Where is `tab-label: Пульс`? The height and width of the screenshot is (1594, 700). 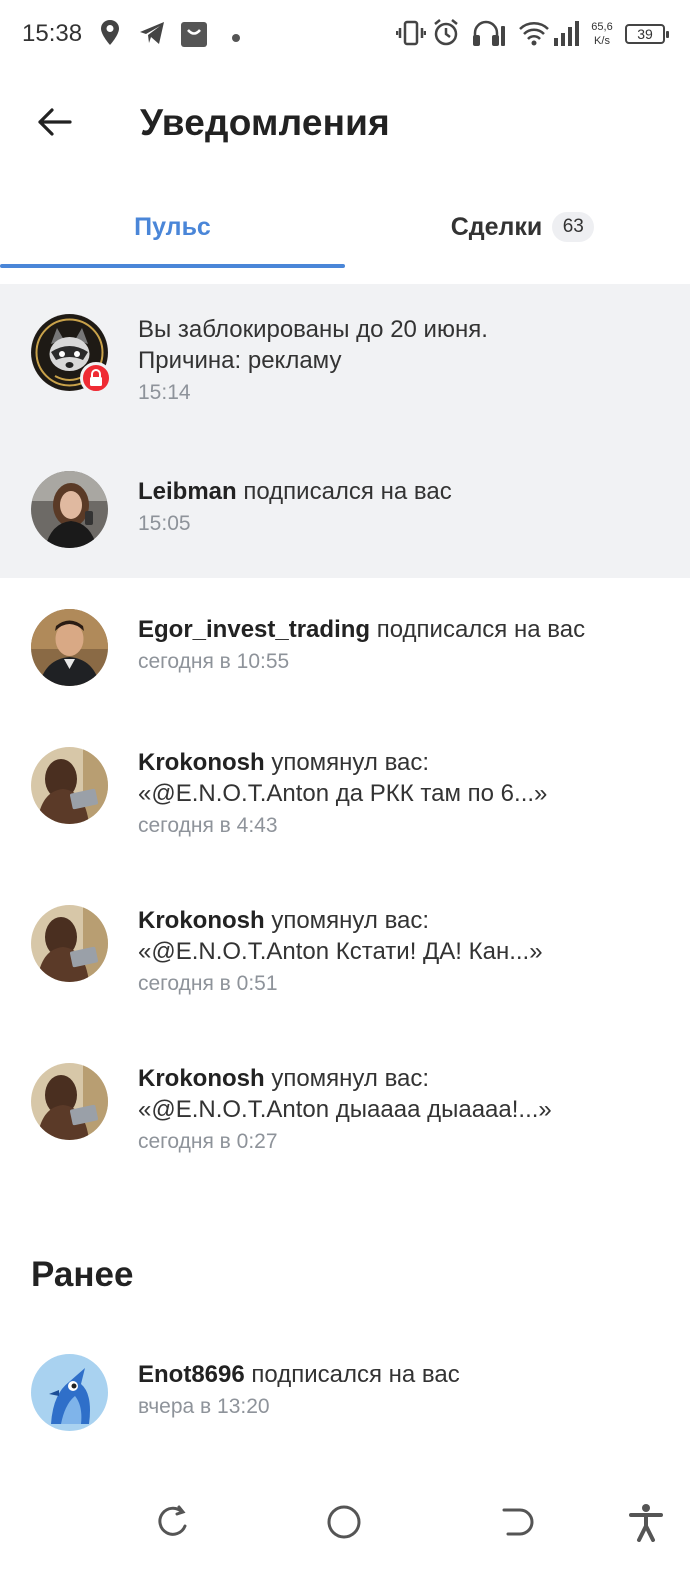 tab-label: Пульс is located at coordinates (172, 226).